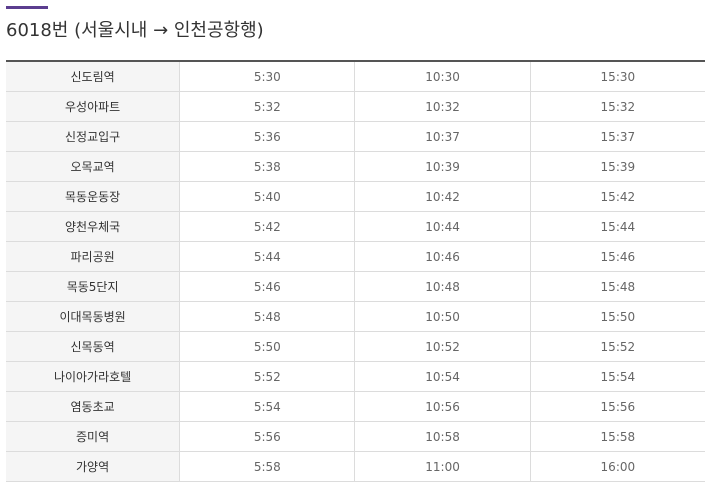 This screenshot has width=711, height=487. What do you see at coordinates (617, 466) in the screenshot?
I see `departure-time-cell: 16:00` at bounding box center [617, 466].